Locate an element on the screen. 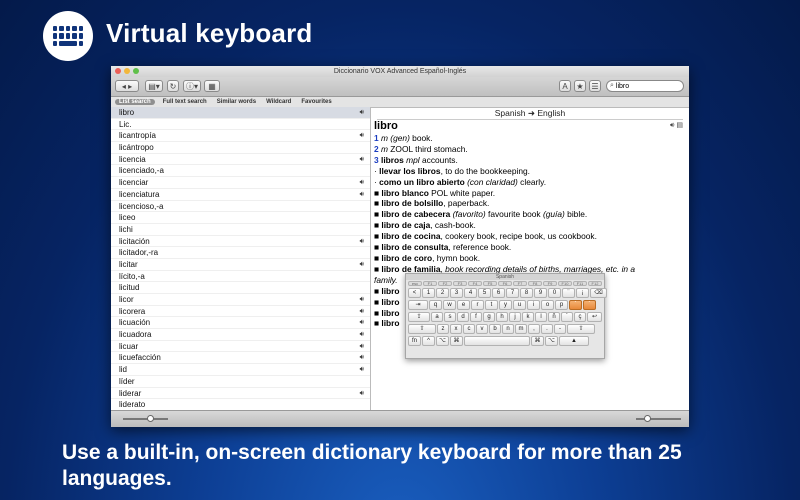 Image resolution: width=800 pixels, height=500 pixels. keyboard-key: ⇥ is located at coordinates (418, 305).